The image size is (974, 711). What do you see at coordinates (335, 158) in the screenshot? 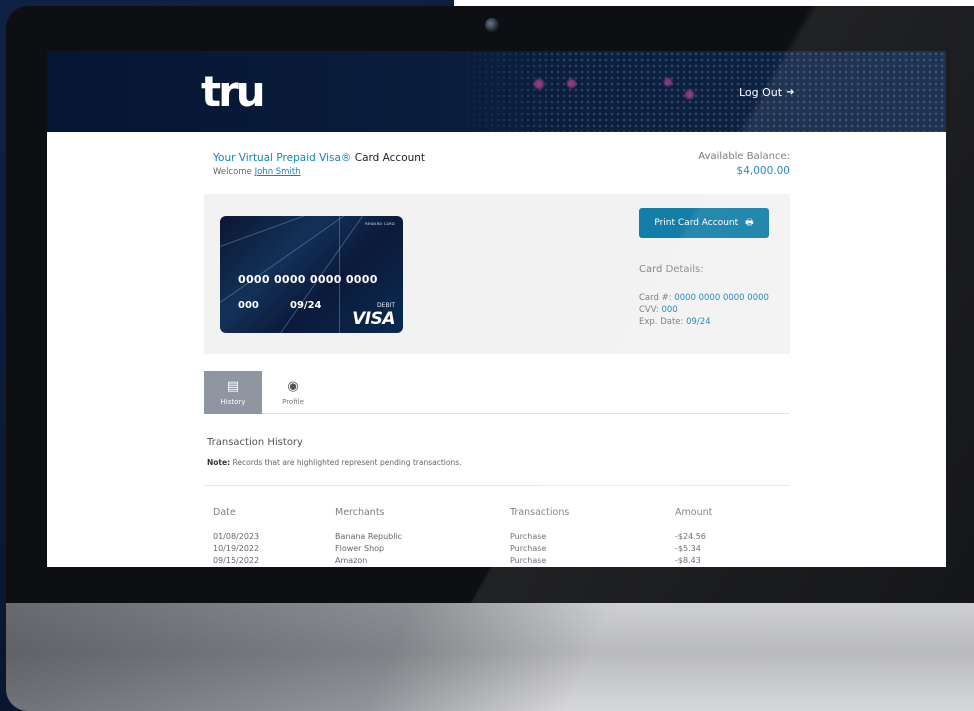
I see `account-title-brand: Visa®` at bounding box center [335, 158].